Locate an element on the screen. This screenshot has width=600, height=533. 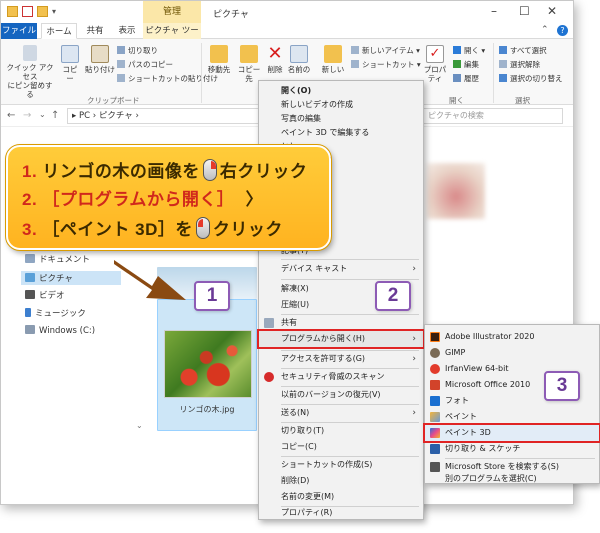
search-input: ピクチャの検索 is located at coordinates (488, 116).